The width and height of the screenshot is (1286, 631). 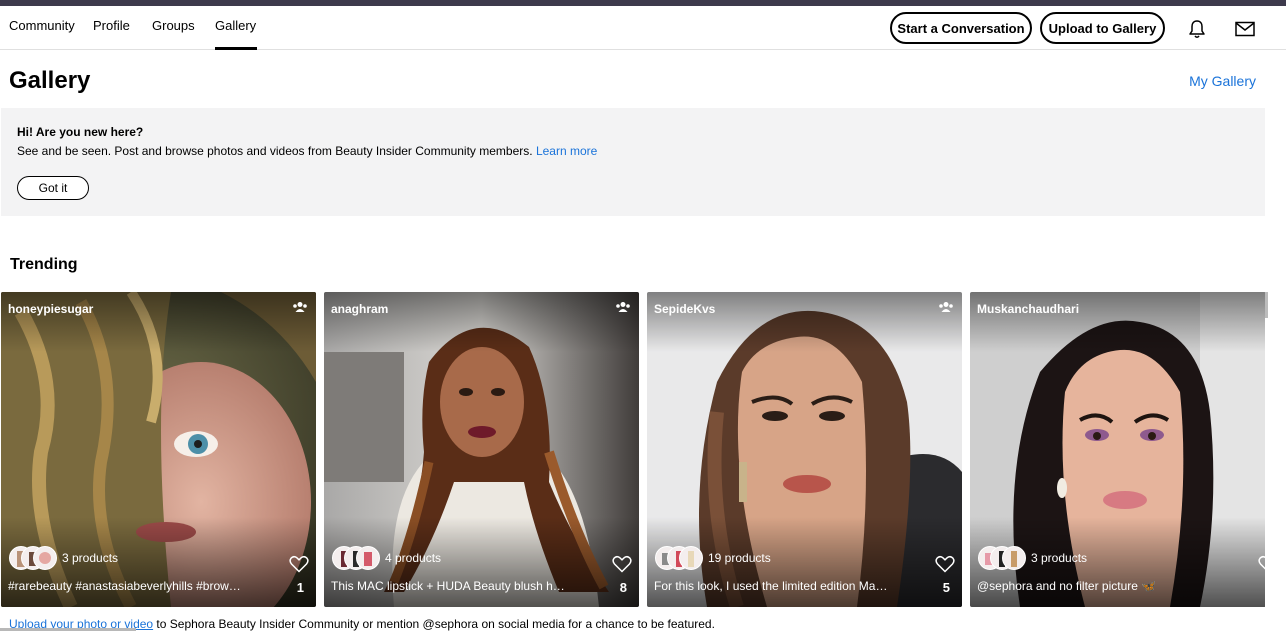 I want to click on post-caption: @sephora and no filter picture 🦋, so click(x=1102, y=586).